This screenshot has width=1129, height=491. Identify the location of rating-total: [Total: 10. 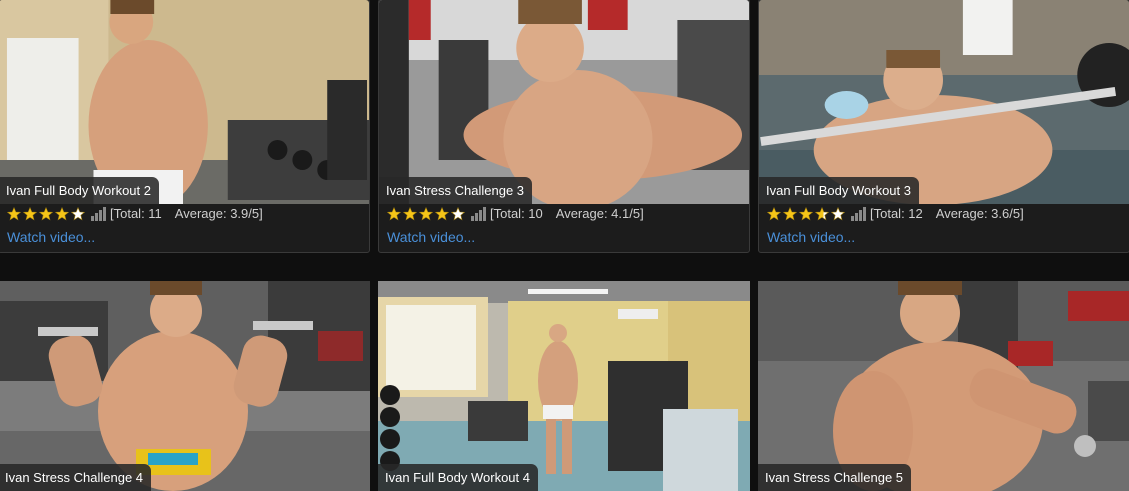
(516, 213).